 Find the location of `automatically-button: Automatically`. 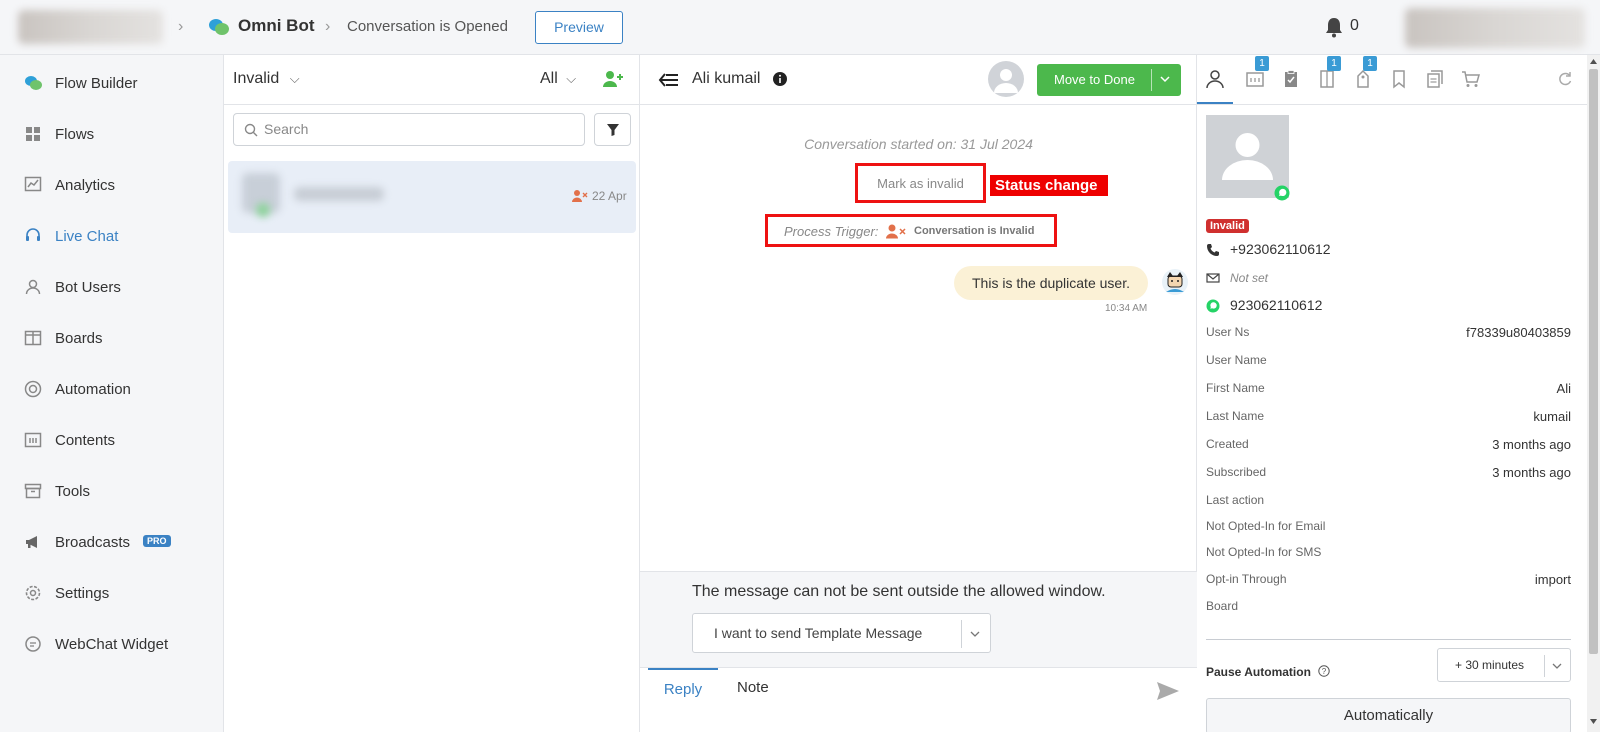

automatically-button: Automatically is located at coordinates (1388, 715).